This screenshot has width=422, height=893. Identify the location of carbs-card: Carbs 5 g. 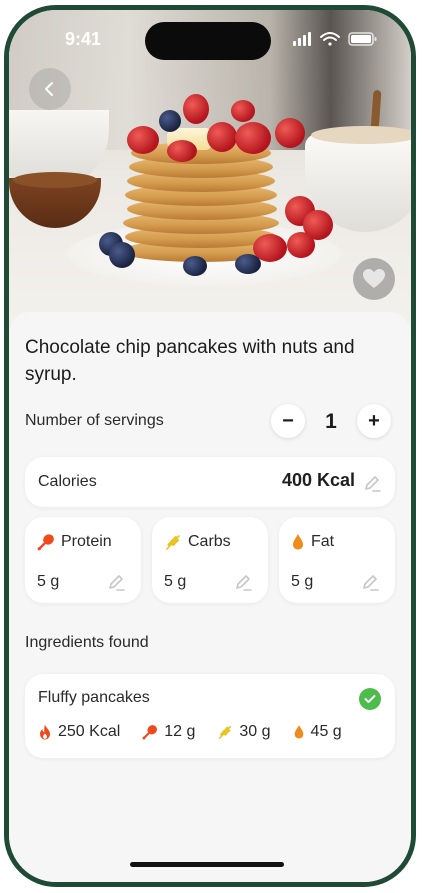
(210, 560).